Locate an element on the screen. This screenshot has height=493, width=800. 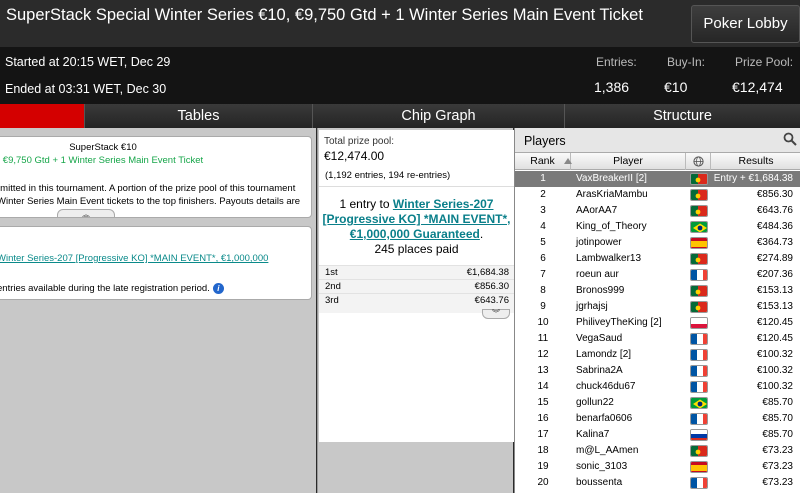
player-row: 19 sonic_3103 €73.23 is located at coordinates (657, 467).